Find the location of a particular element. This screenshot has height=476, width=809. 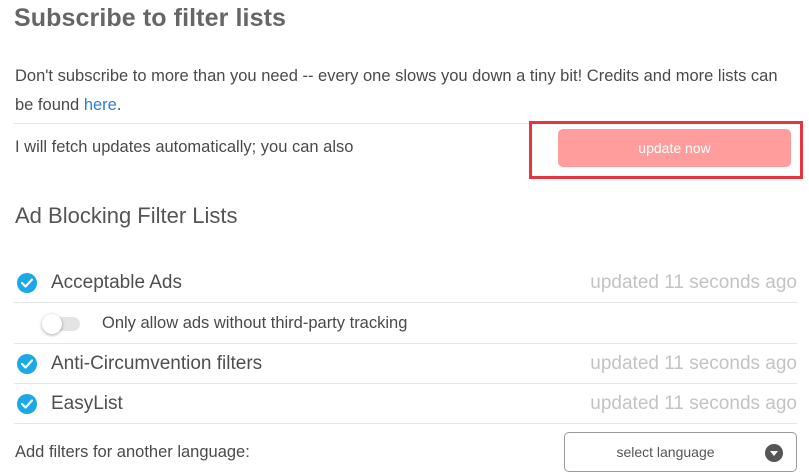

credits-link: here is located at coordinates (100, 105).